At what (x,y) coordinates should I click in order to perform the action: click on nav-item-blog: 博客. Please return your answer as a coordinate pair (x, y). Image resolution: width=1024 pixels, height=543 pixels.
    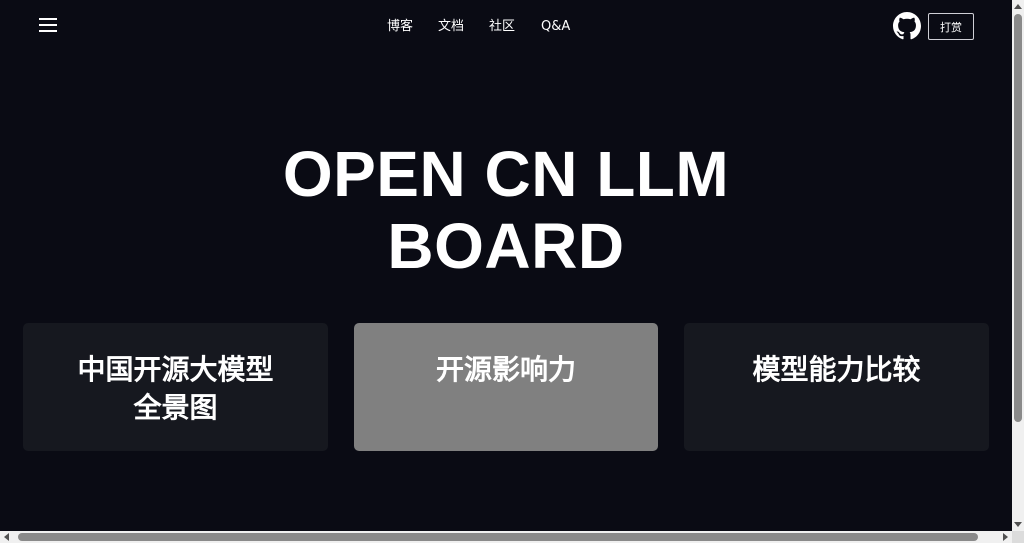
    Looking at the image, I should click on (400, 27).